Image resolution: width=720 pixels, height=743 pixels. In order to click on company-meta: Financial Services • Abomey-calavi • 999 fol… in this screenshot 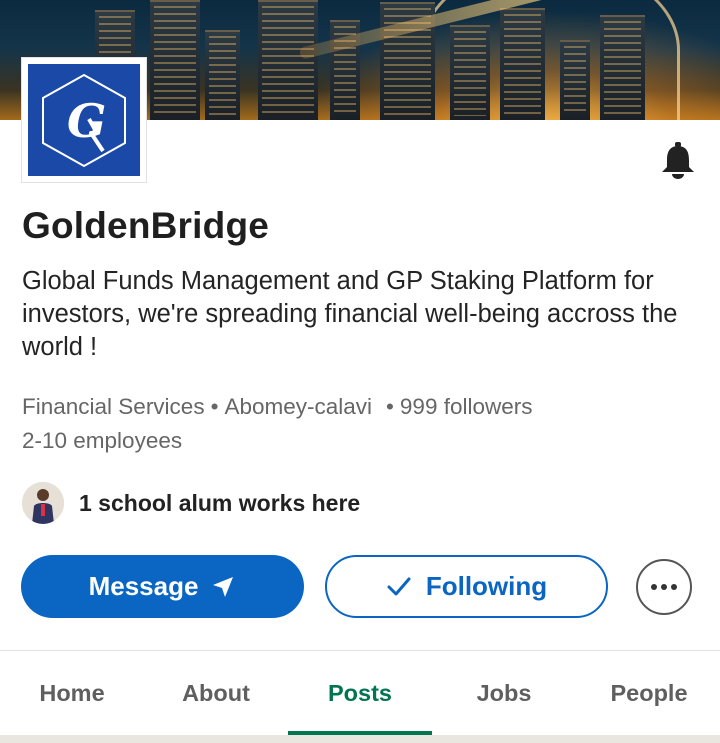, I will do `click(277, 423)`.